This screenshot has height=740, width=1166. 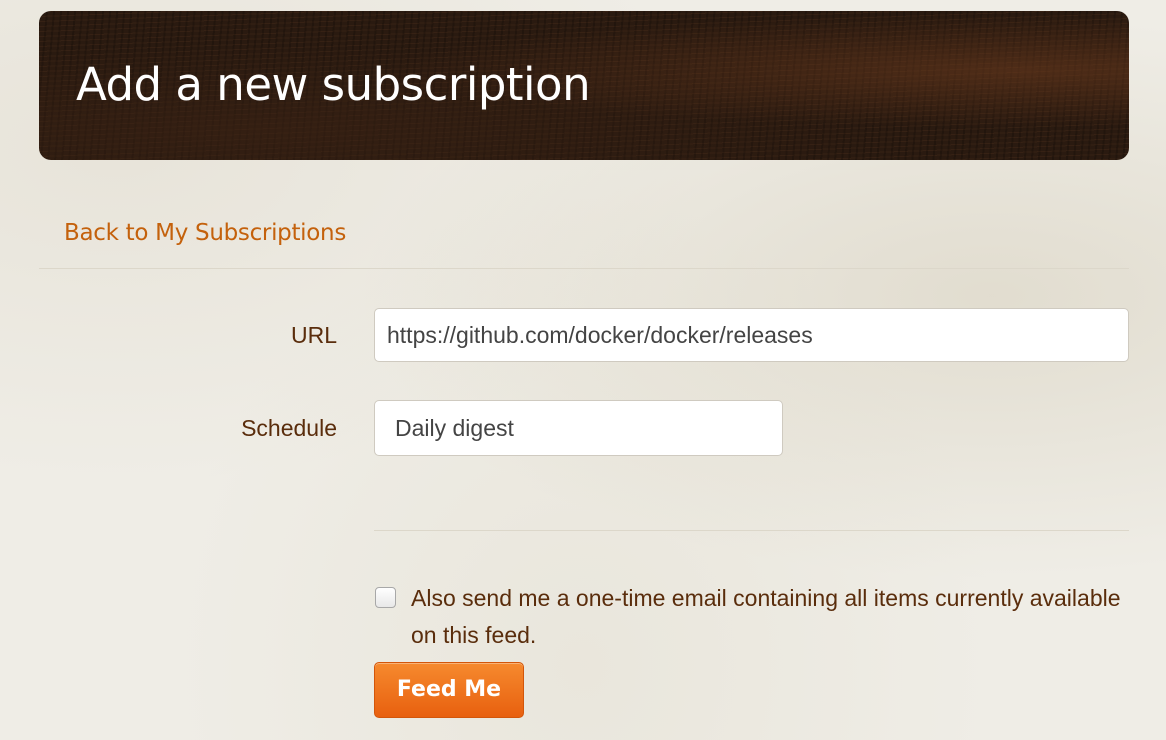 I want to click on back-to-subscriptions-link: Back to My Subscriptions, so click(x=205, y=233).